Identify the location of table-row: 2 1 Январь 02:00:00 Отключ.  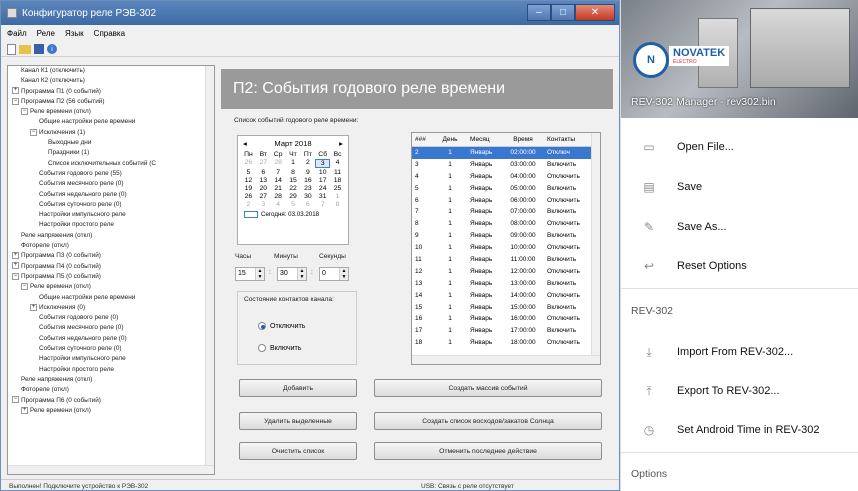
(506, 153).